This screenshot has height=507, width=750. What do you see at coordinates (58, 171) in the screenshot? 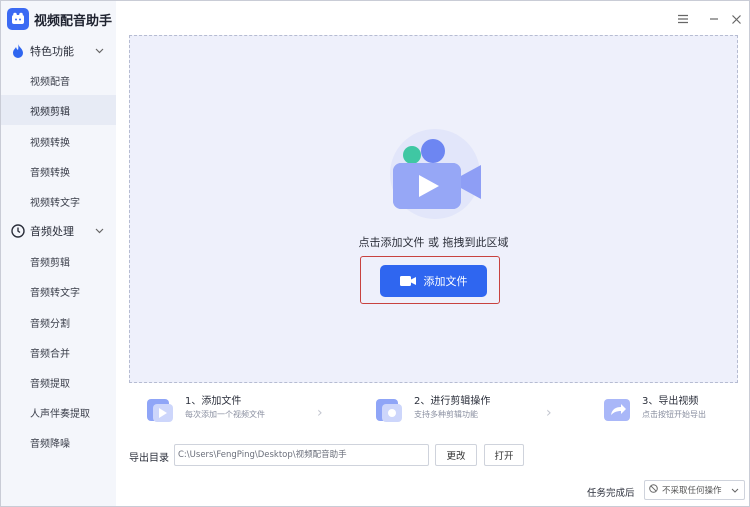
I see `sidebar-item-audio-convert: 音频转换` at bounding box center [58, 171].